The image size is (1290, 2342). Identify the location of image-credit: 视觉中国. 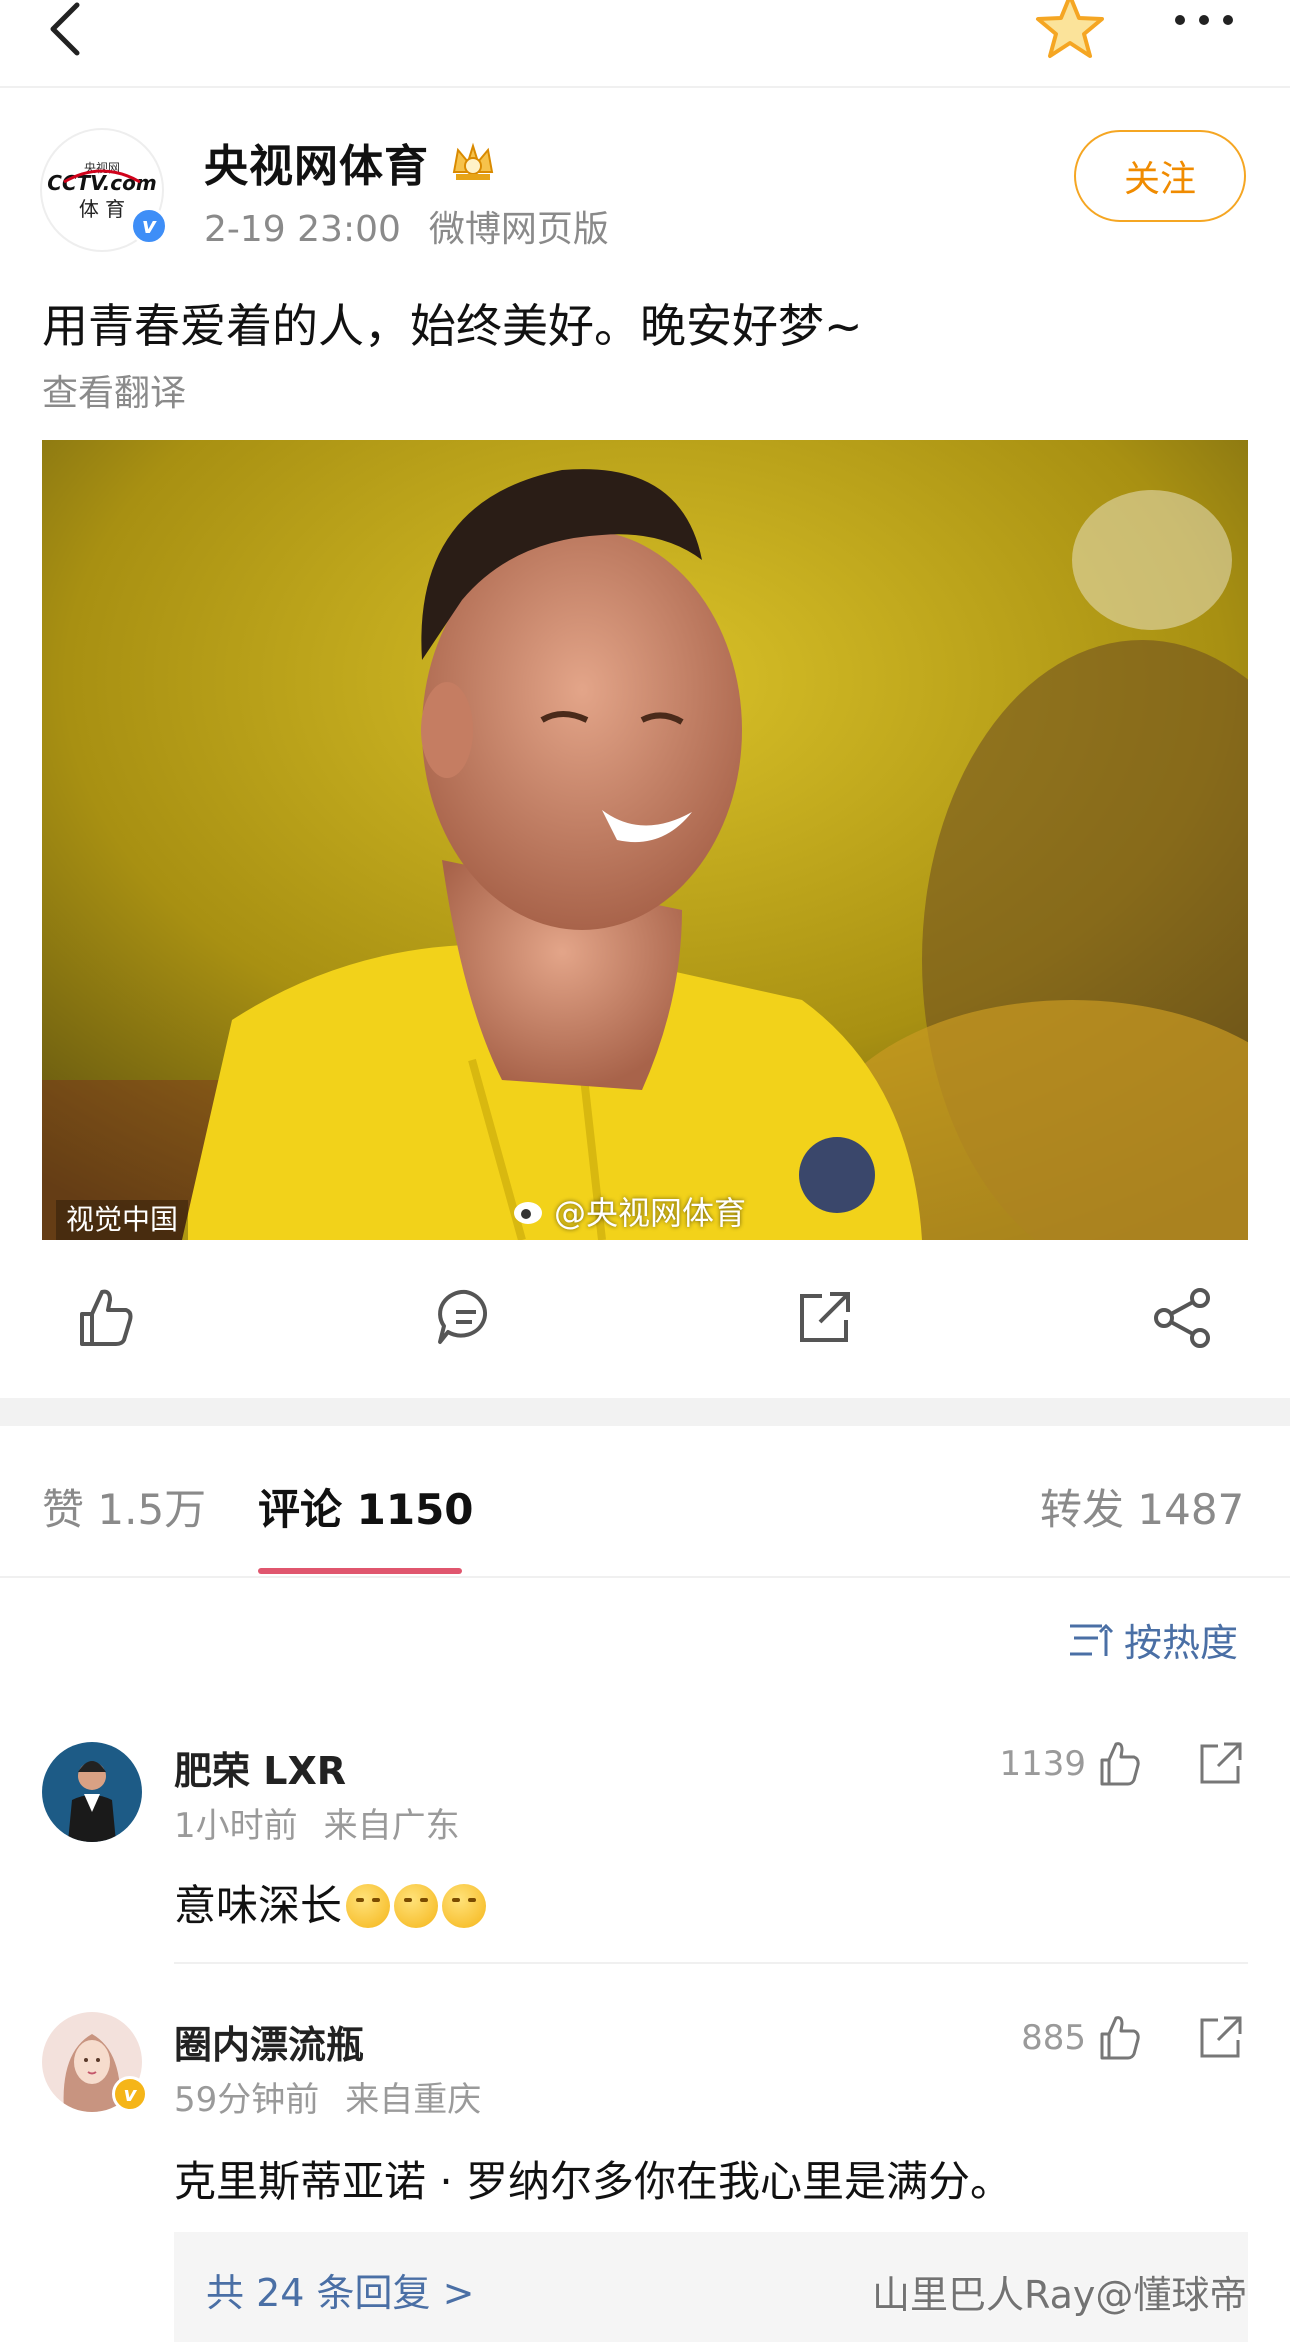
(122, 1220).